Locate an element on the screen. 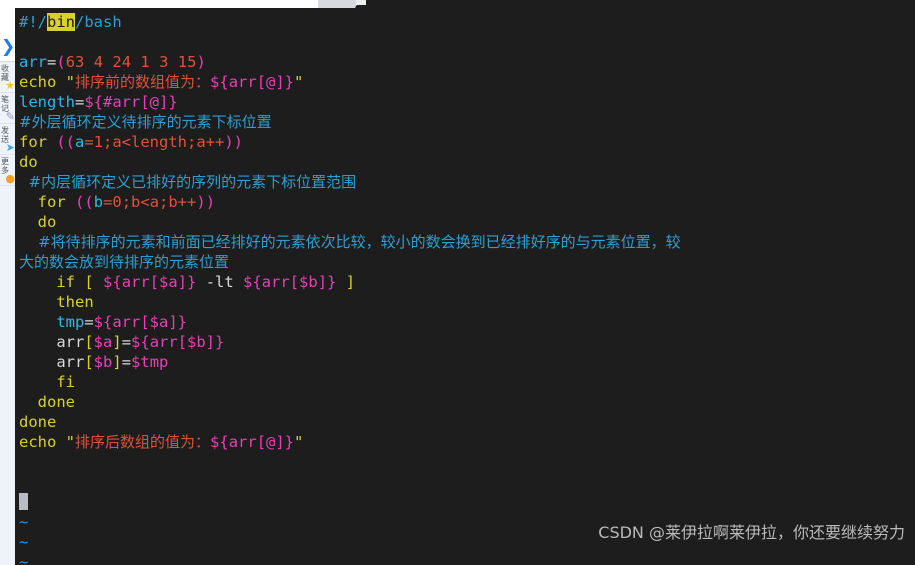 The image size is (915, 565). code-line: fi is located at coordinates (467, 382).